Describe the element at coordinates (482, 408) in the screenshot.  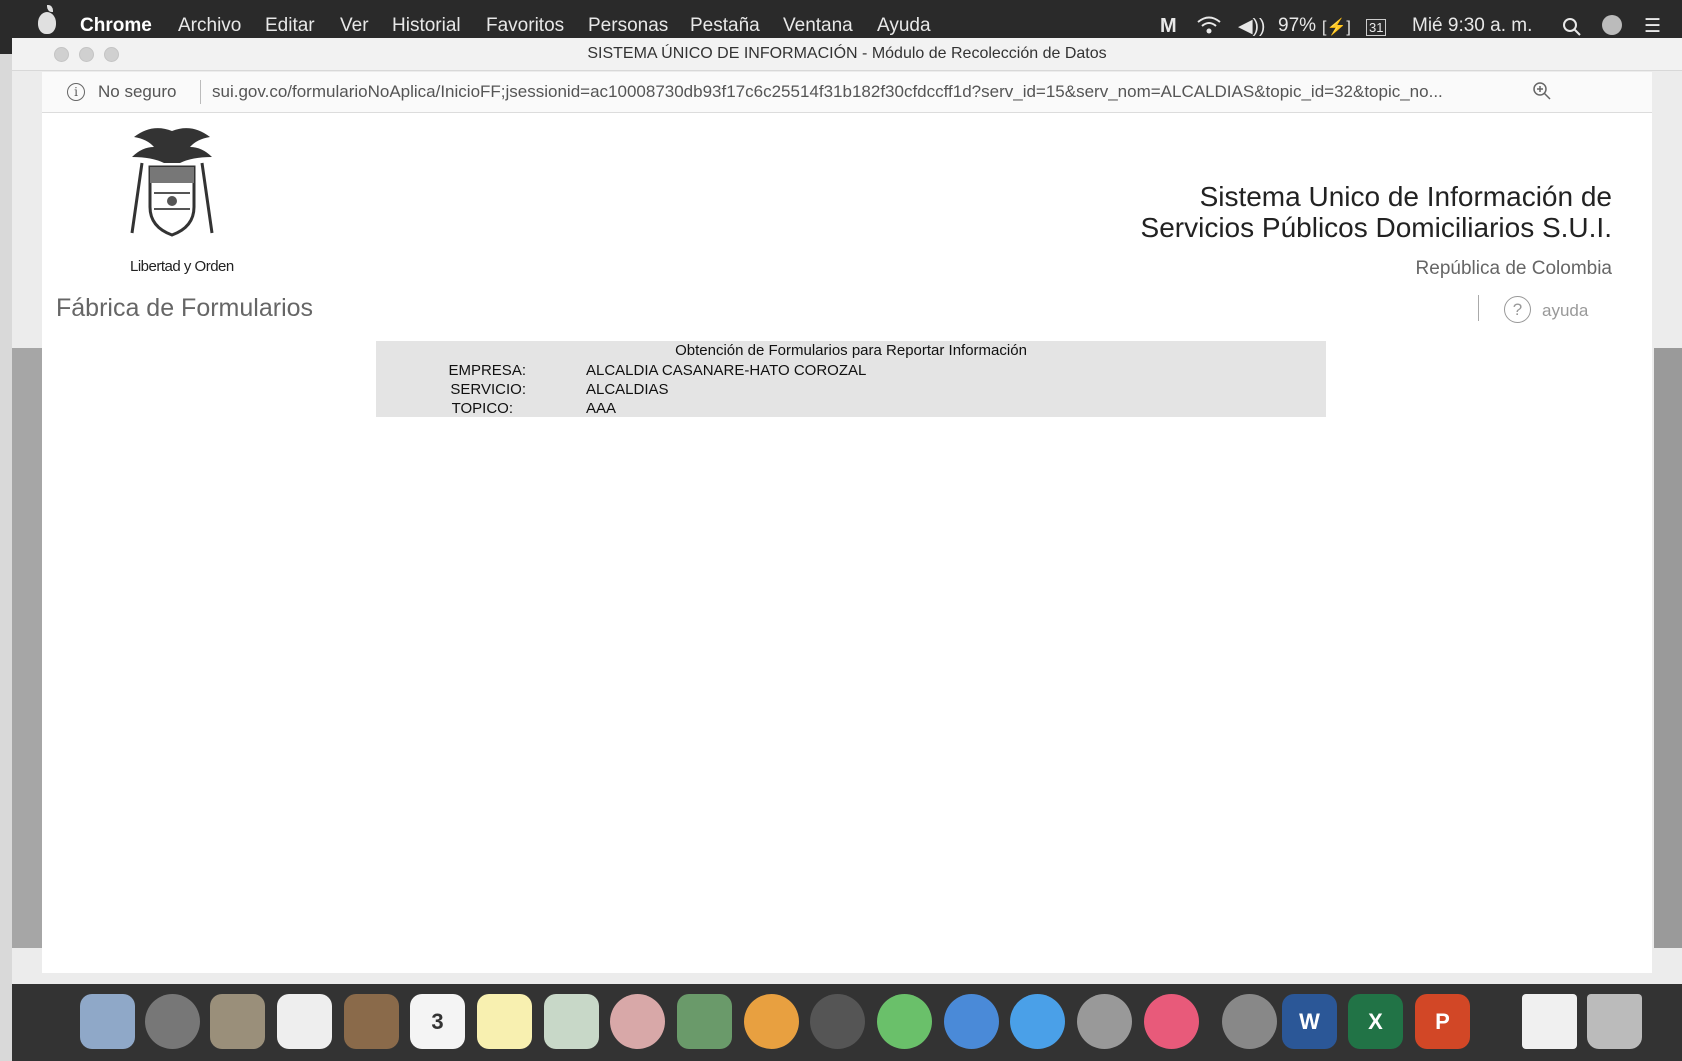
I see `topico-label: TOPICO:` at that location.